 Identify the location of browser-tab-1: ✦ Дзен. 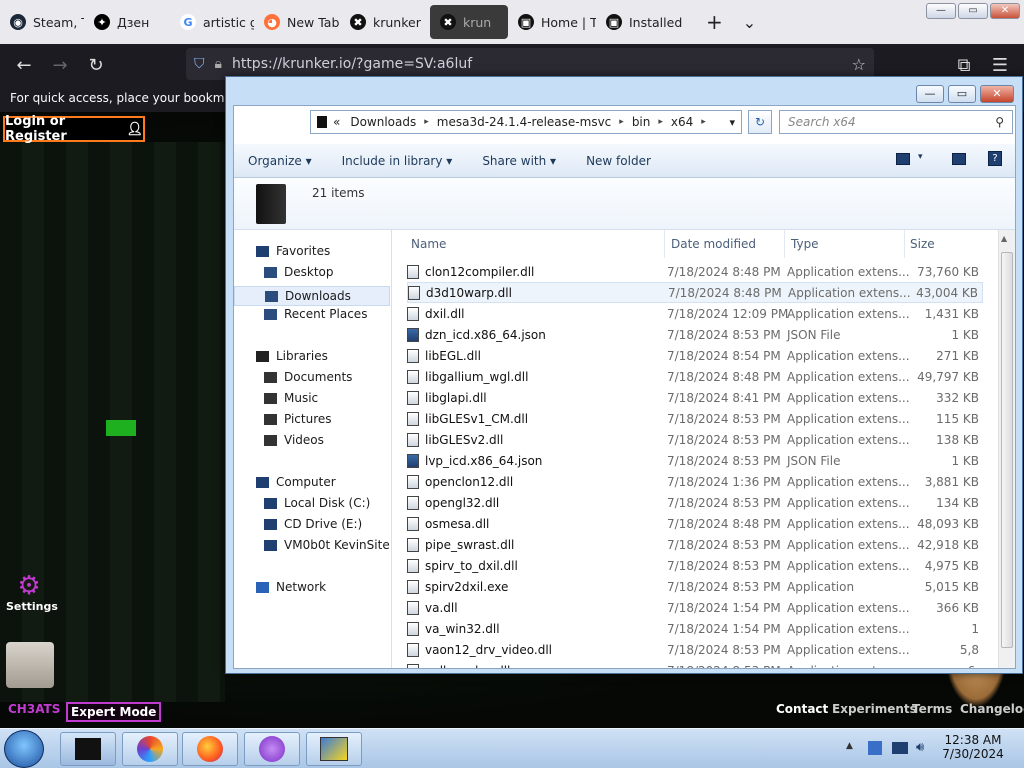
(127, 22).